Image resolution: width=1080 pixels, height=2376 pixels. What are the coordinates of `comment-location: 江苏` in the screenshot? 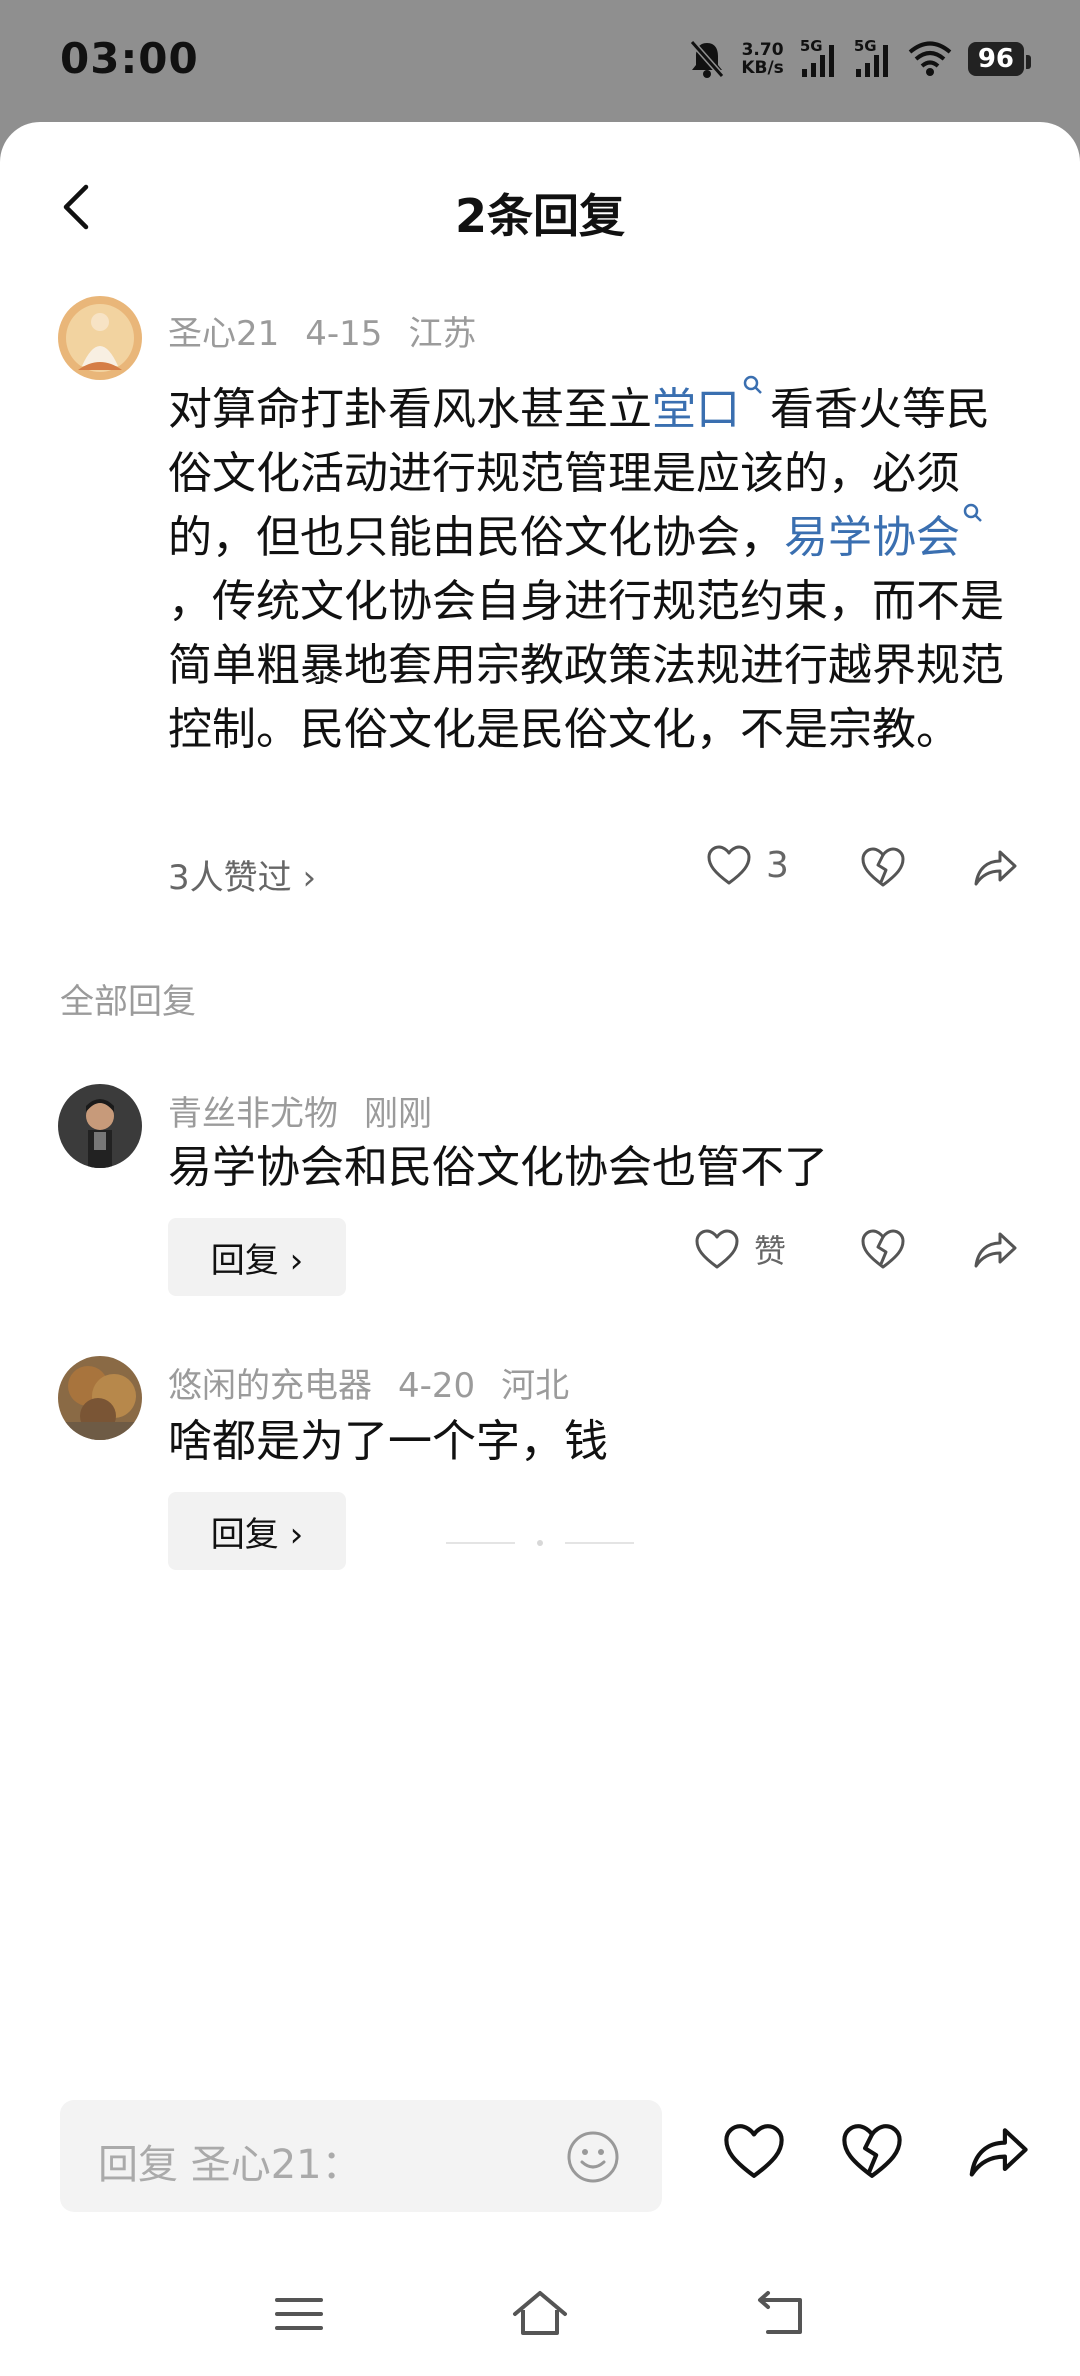 It's located at (442, 334).